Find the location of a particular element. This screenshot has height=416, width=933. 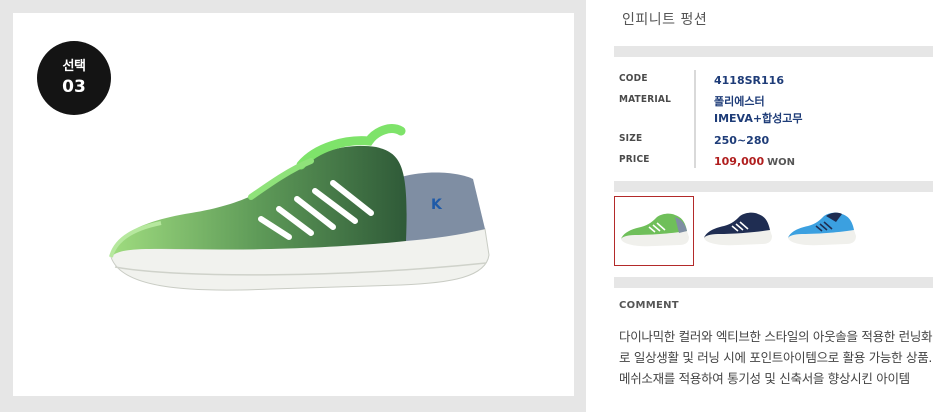

product-title: 인피니트 펑션 is located at coordinates (665, 20).